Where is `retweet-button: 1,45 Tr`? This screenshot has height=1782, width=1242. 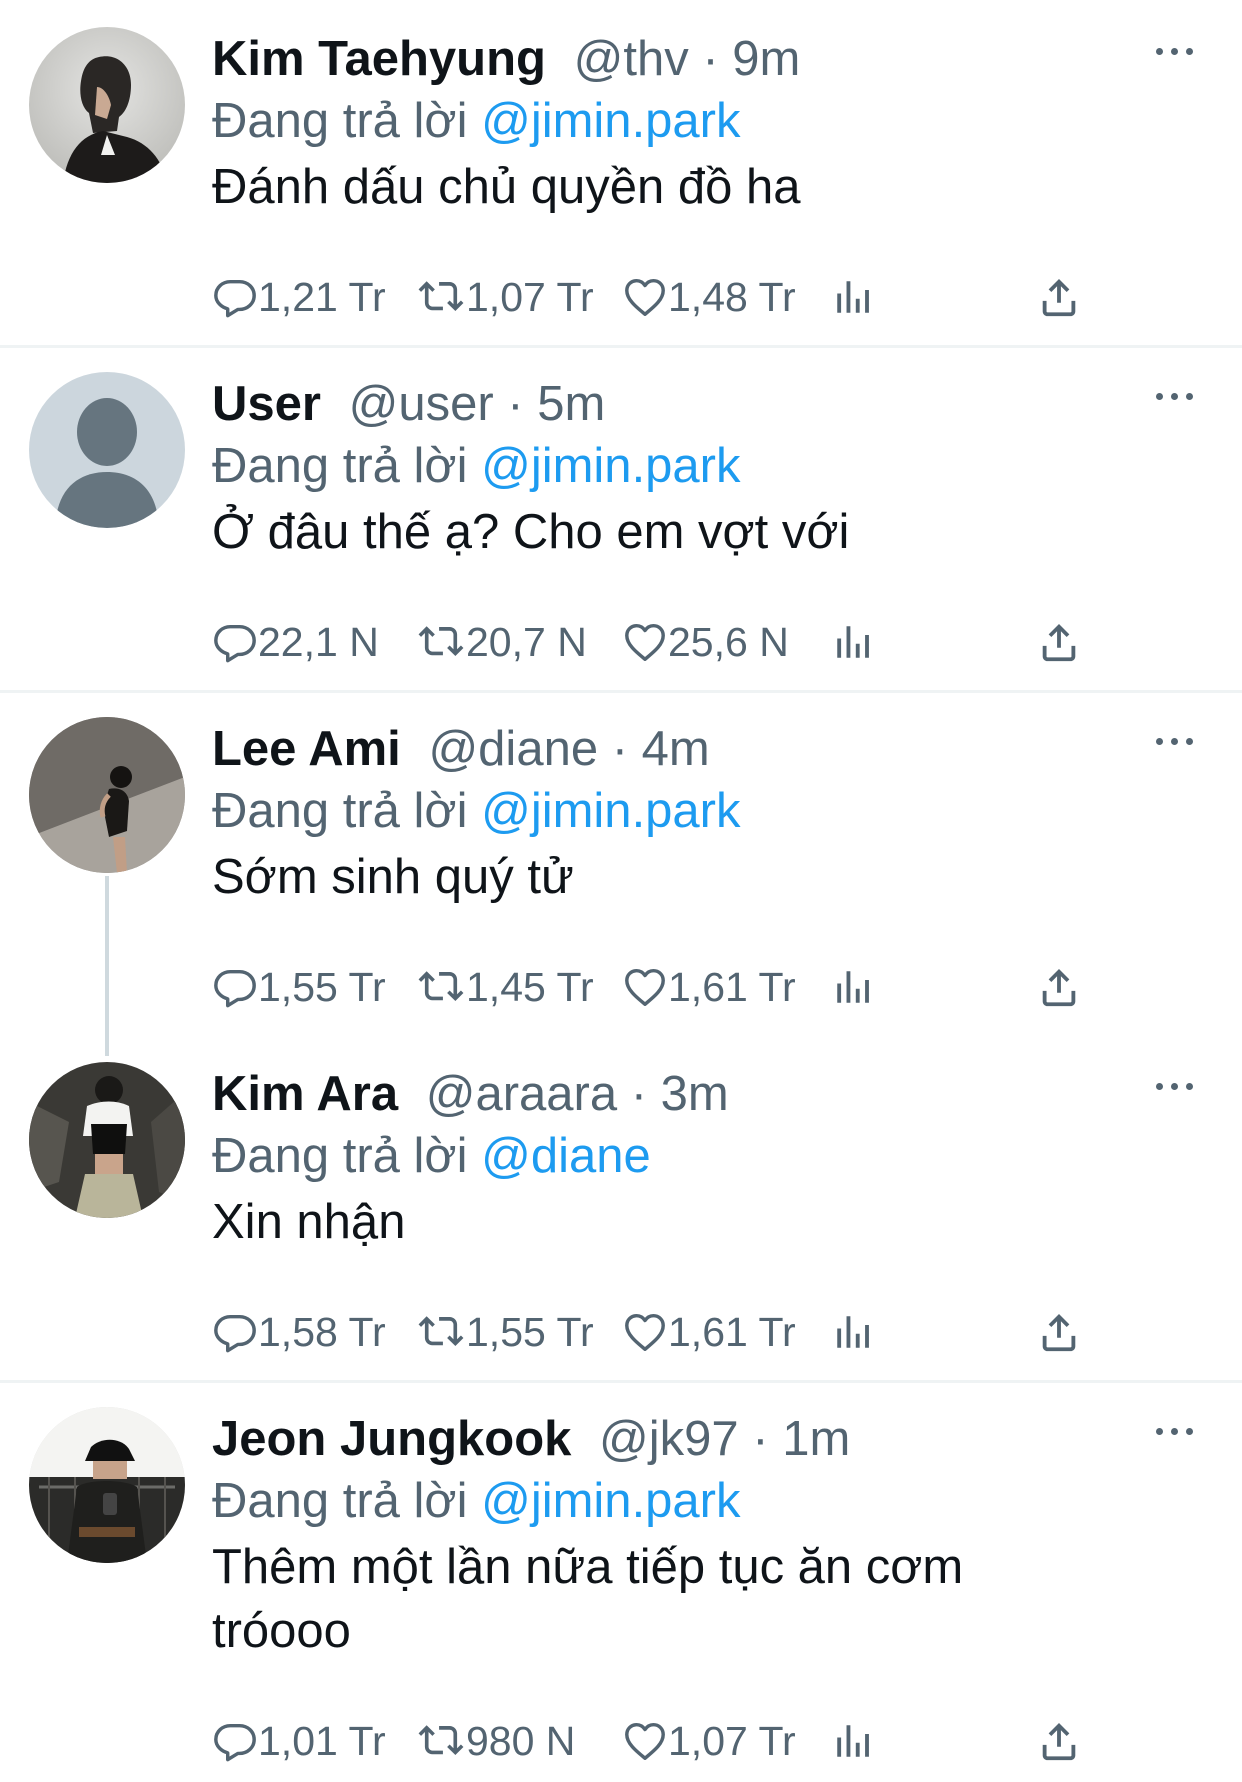 retweet-button: 1,45 Tr is located at coordinates (505, 987).